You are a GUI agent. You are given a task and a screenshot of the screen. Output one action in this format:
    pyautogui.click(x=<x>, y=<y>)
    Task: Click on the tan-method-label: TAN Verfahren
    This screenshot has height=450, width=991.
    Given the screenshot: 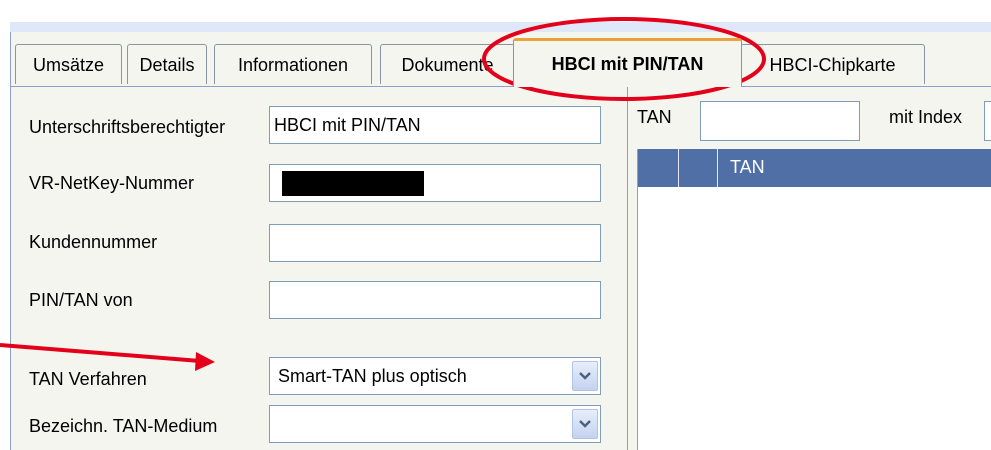 What is the action you would take?
    pyautogui.click(x=88, y=379)
    